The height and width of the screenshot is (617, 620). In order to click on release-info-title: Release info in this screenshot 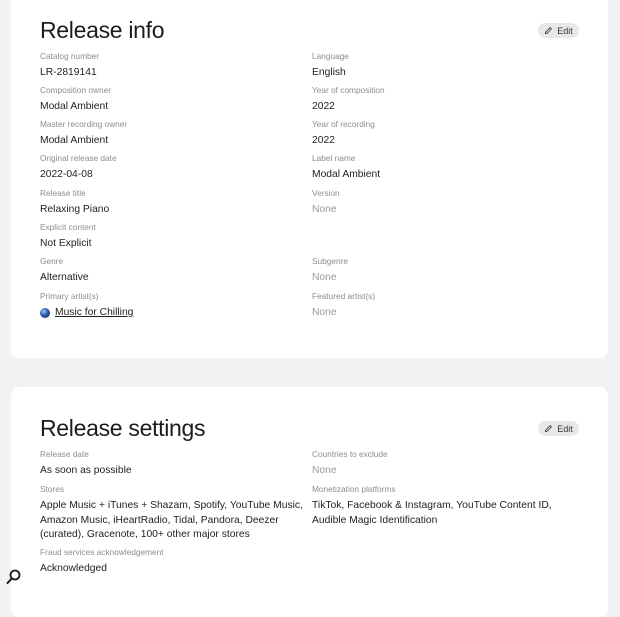, I will do `click(102, 30)`.